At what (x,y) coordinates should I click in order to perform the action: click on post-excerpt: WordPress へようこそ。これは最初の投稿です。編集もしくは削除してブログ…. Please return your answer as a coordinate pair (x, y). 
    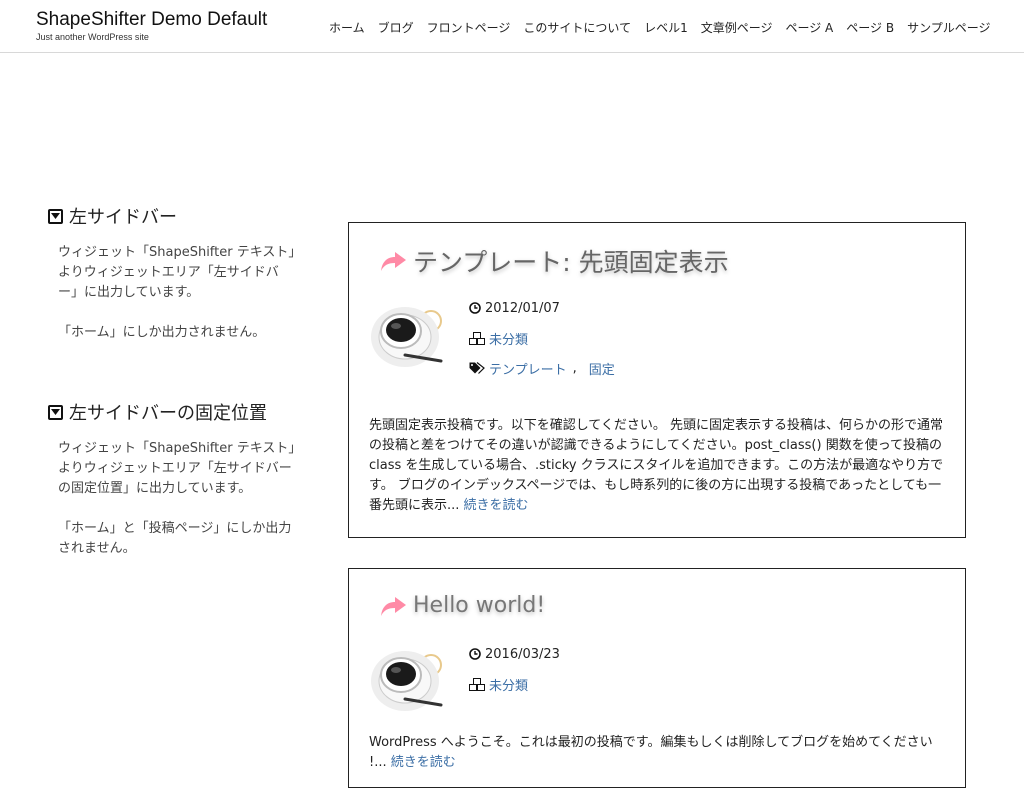
    Looking at the image, I should click on (659, 753).